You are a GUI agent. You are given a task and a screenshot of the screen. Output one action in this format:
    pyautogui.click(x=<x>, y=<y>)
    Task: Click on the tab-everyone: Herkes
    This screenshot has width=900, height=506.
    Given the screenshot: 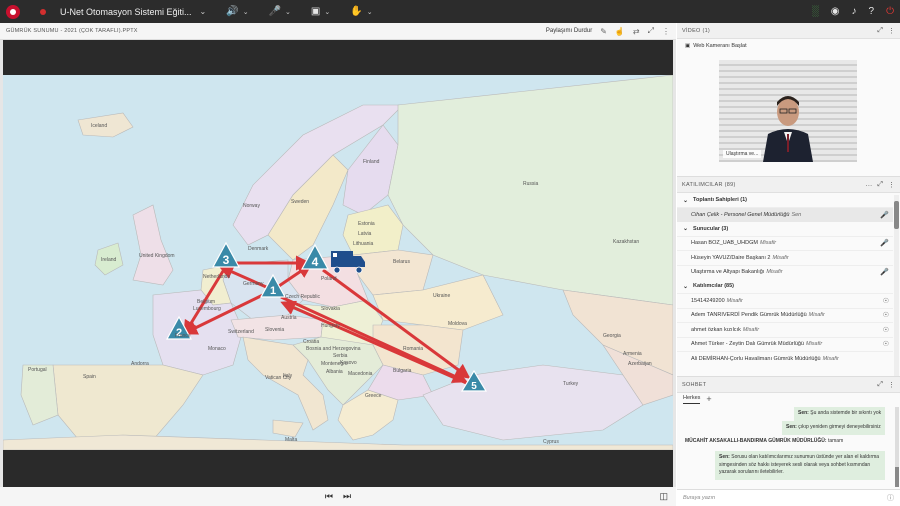 What is the action you would take?
    pyautogui.click(x=692, y=399)
    